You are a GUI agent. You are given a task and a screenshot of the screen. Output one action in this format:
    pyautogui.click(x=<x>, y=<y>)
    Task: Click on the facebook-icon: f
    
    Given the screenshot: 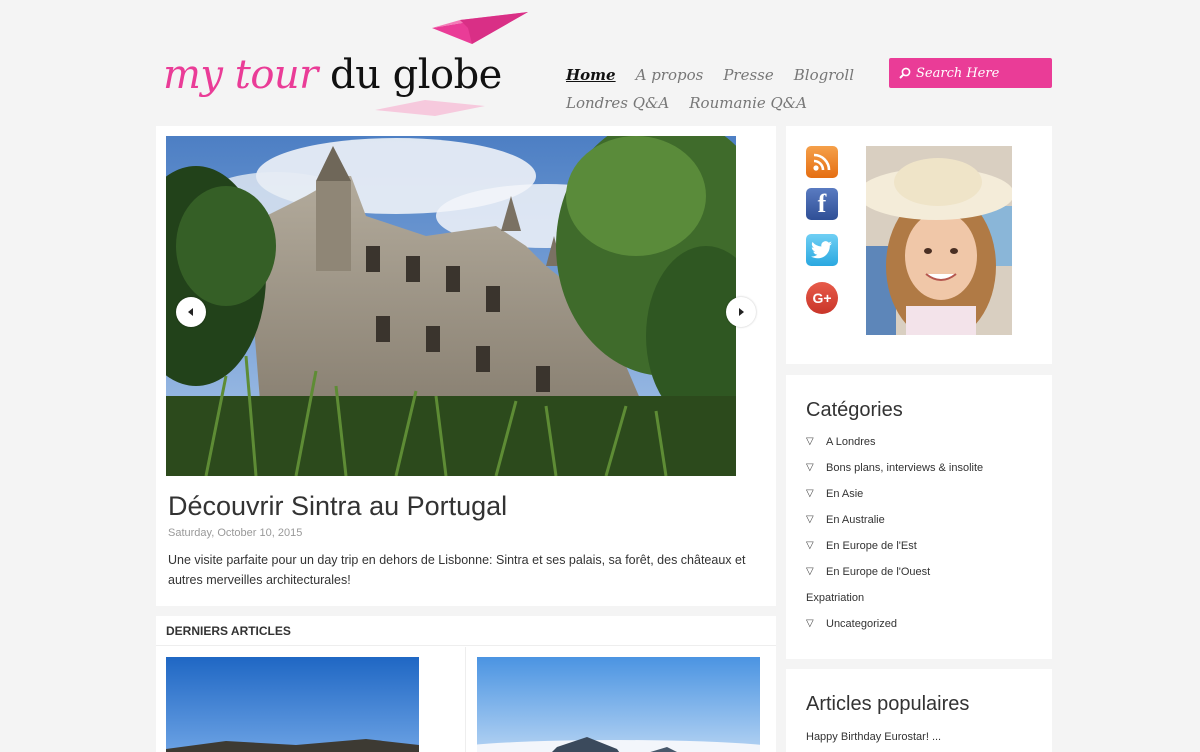 What is the action you would take?
    pyautogui.click(x=822, y=204)
    